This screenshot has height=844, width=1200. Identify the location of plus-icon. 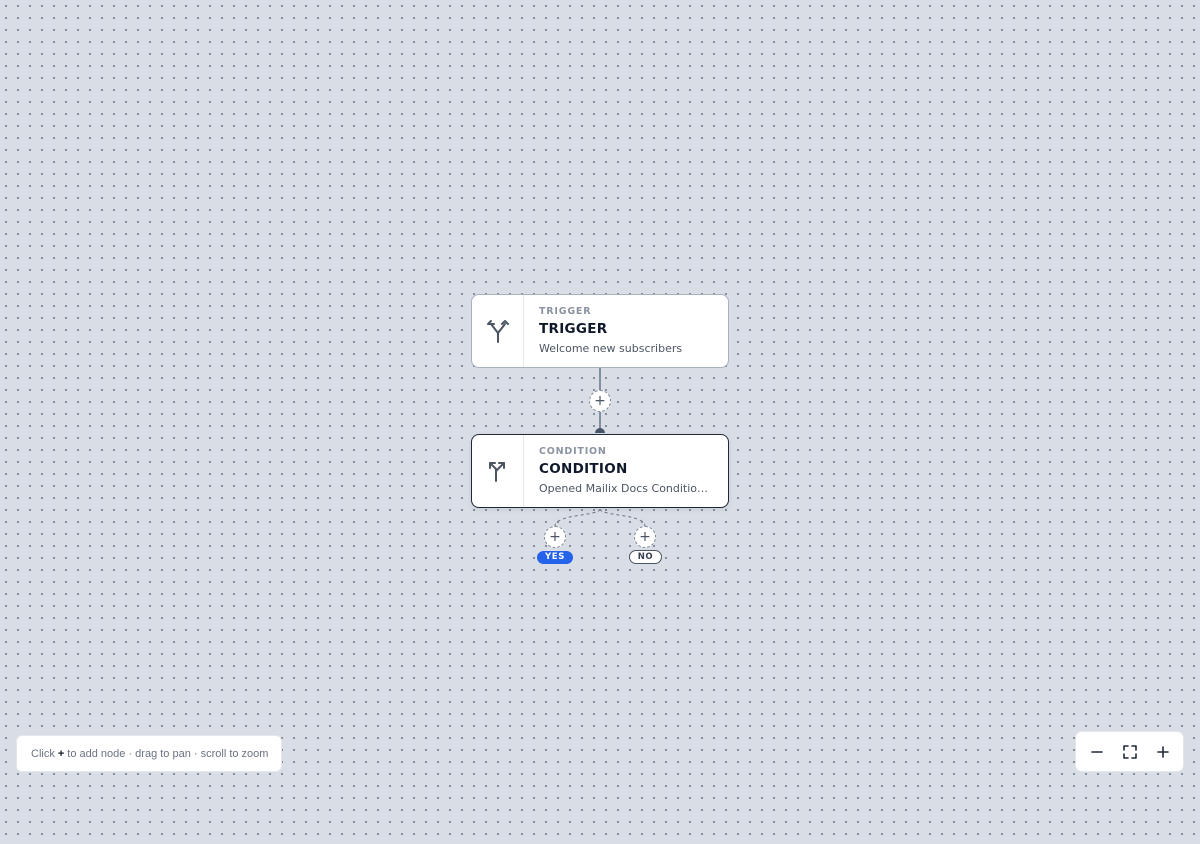
(1162, 751).